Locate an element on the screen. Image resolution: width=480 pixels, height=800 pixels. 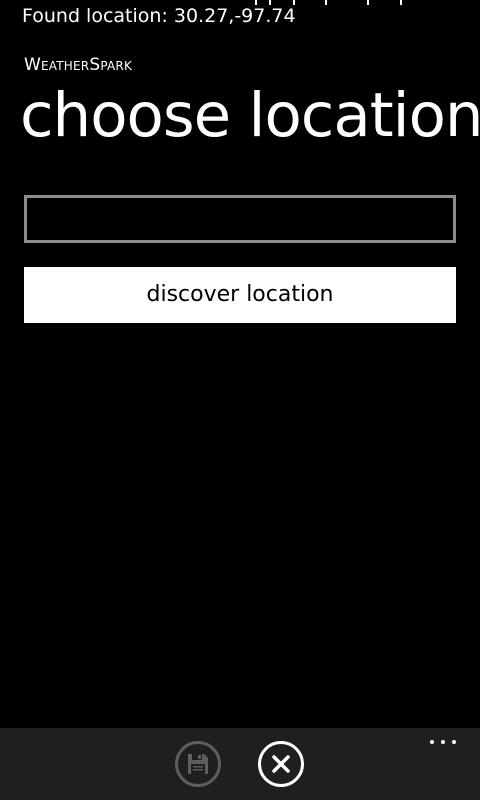
save-button is located at coordinates (198, 764).